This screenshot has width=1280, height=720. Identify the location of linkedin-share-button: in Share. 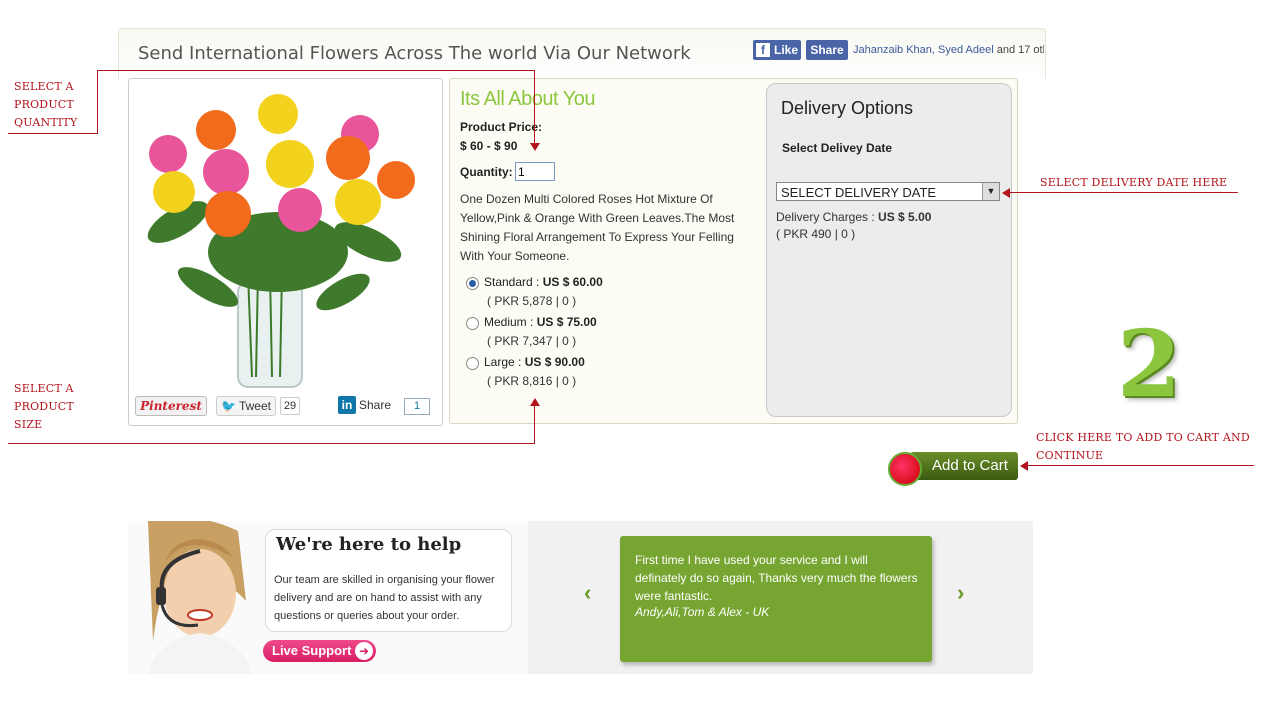
(368, 405).